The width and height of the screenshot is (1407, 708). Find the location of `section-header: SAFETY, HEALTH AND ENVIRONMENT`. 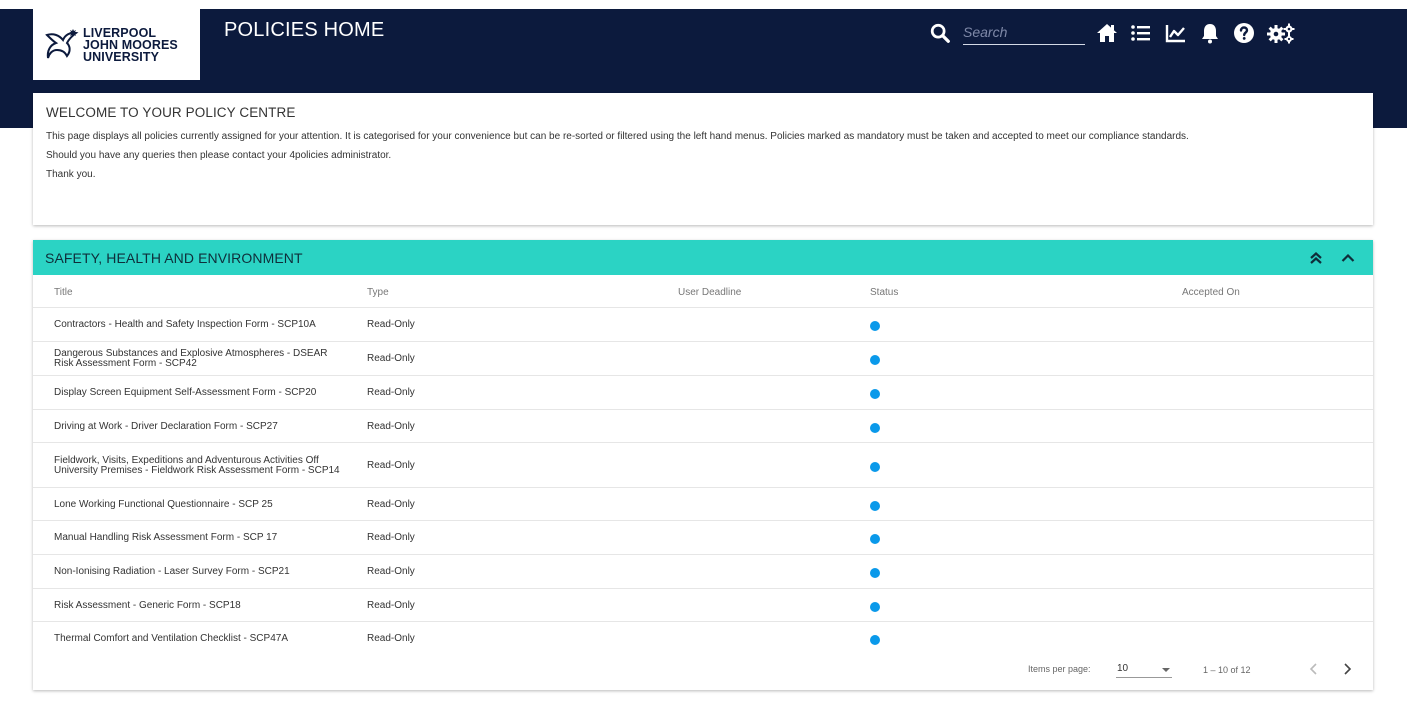

section-header: SAFETY, HEALTH AND ENVIRONMENT is located at coordinates (703, 257).